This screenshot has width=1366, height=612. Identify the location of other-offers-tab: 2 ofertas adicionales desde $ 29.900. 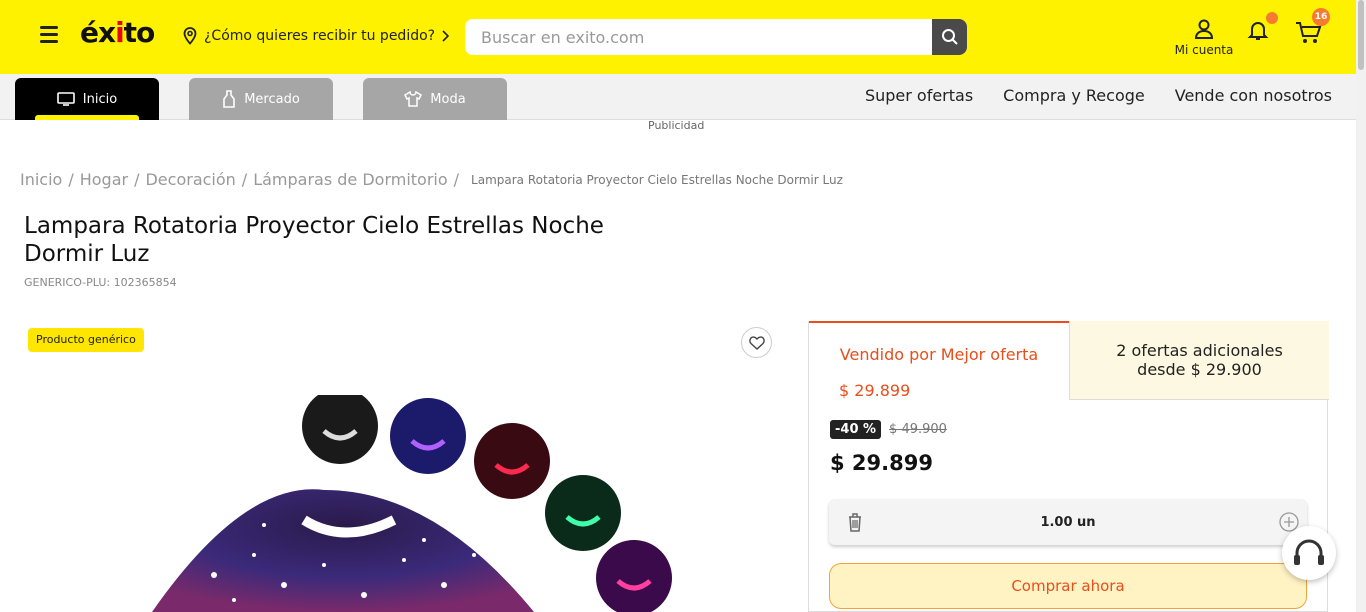
(1199, 360).